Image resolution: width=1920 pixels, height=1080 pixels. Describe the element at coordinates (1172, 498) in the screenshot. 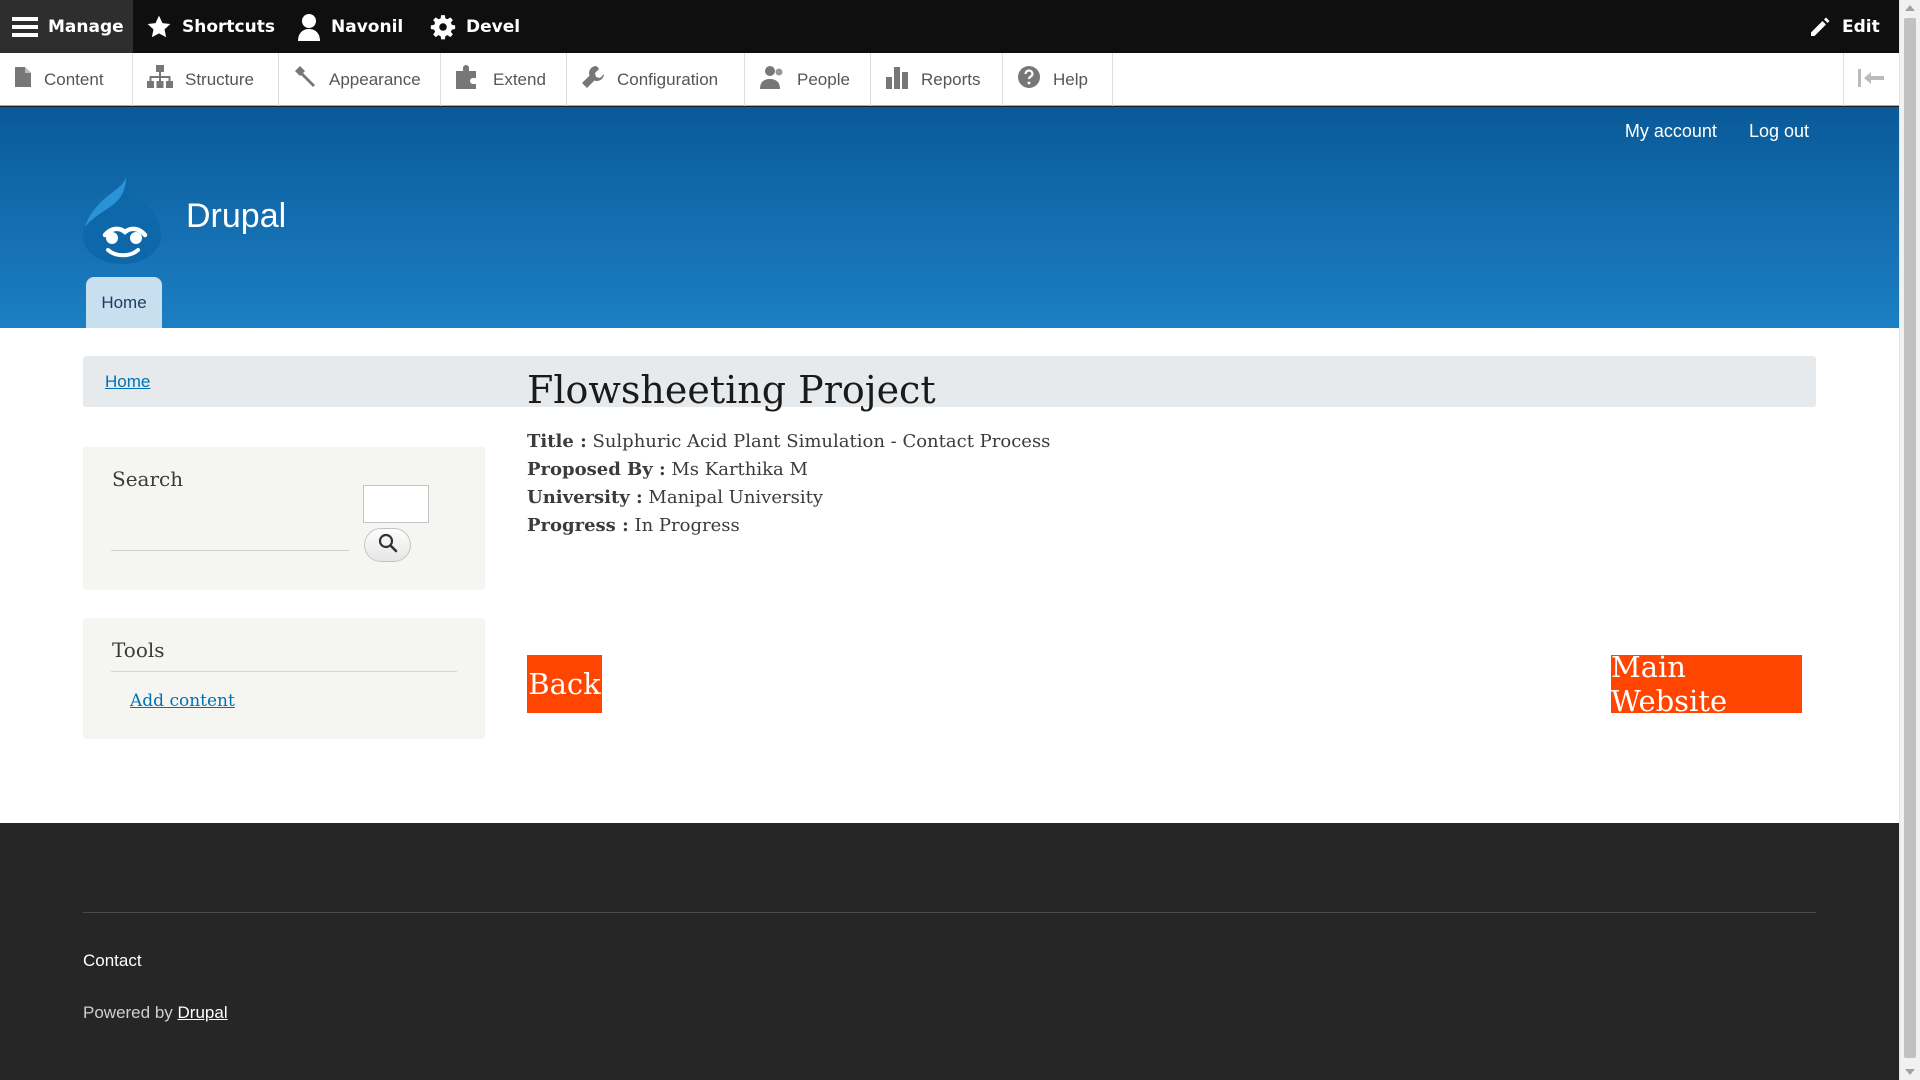

I see `field-university: University : Manipal University` at that location.